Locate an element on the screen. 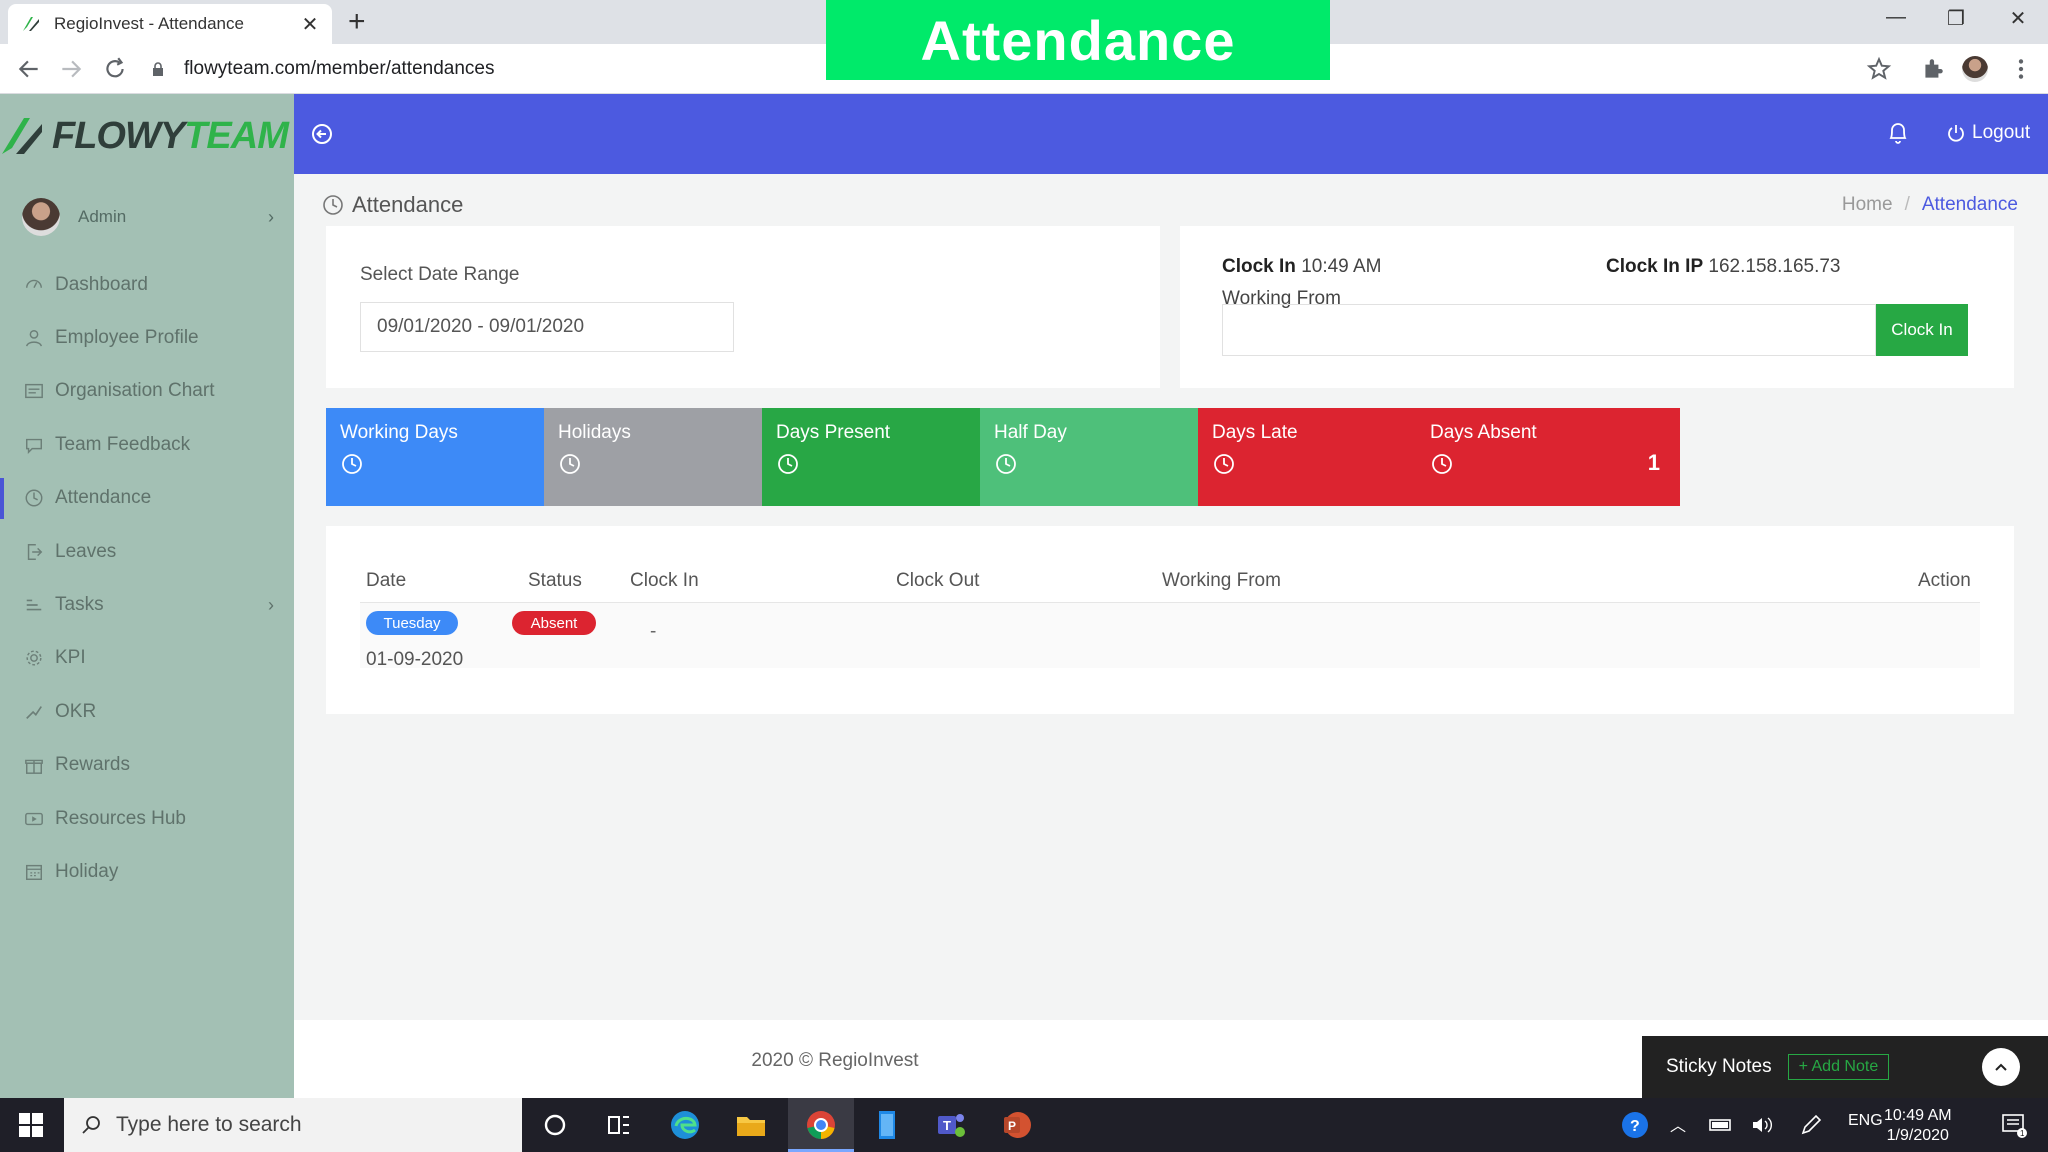 This screenshot has width=2048, height=1152. task-view-icon is located at coordinates (619, 1125).